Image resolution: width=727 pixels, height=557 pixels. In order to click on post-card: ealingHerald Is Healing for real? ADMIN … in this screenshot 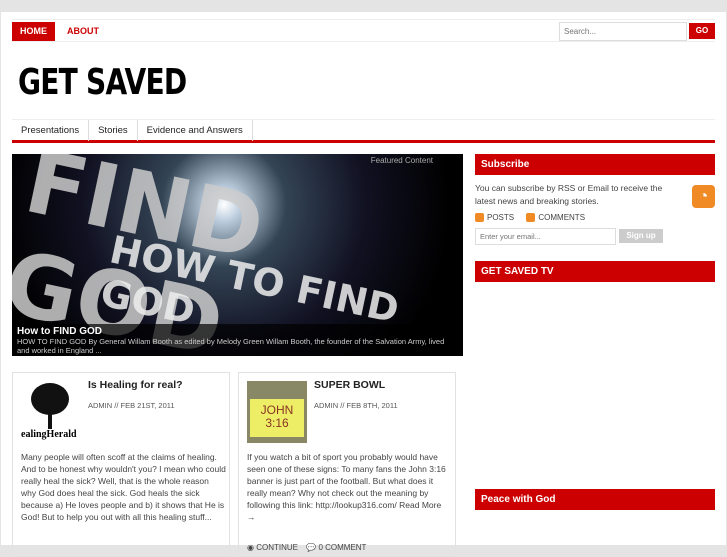, I will do `click(121, 464)`.